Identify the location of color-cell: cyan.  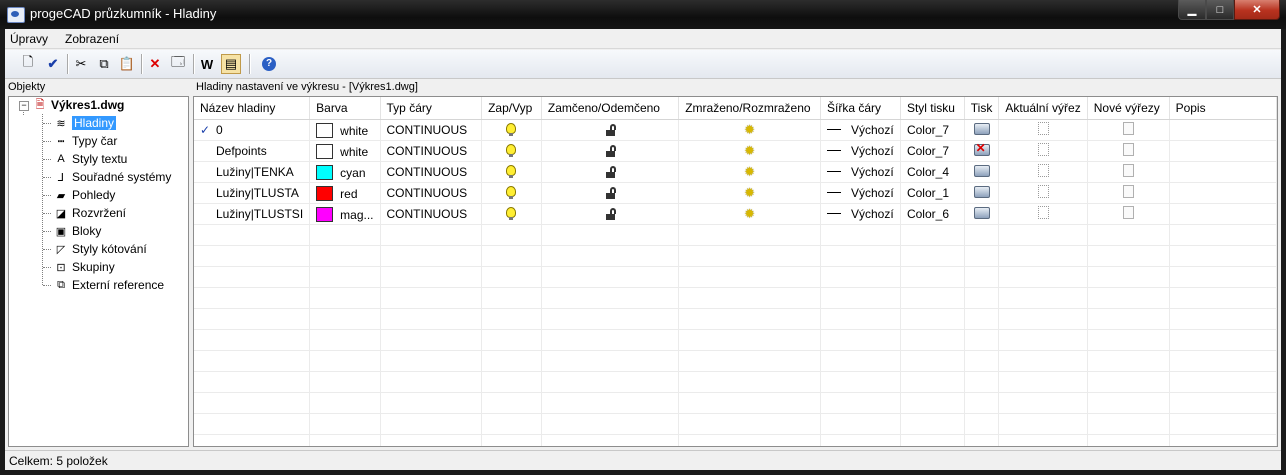
(345, 172).